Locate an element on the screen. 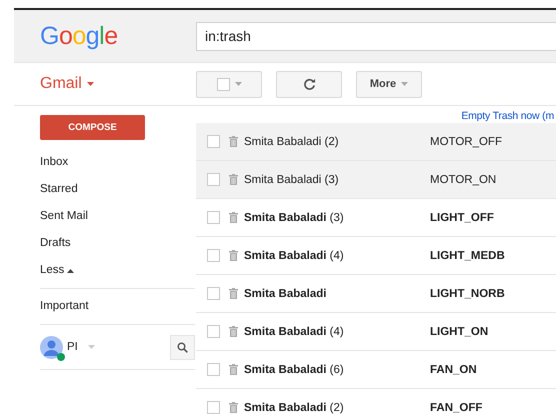 The width and height of the screenshot is (556, 414). message-subject: FAN_ON is located at coordinates (453, 370).